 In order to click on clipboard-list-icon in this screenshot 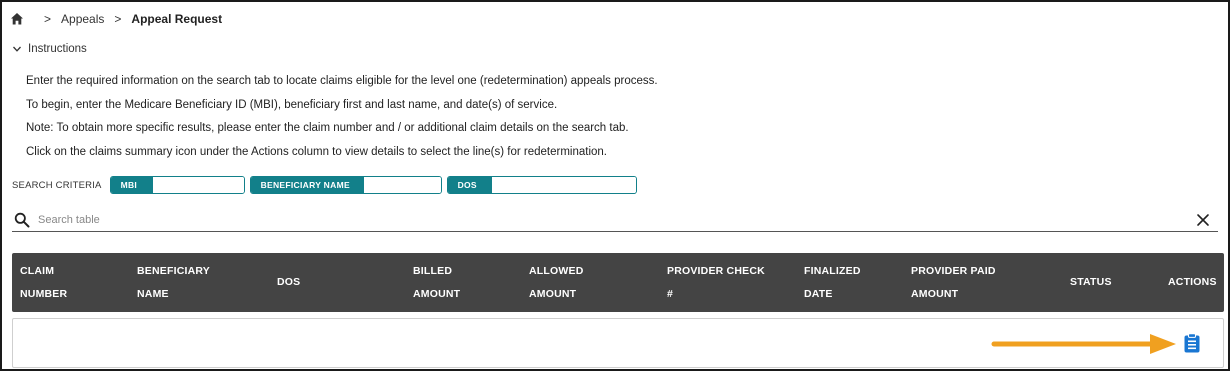, I will do `click(1192, 343)`.